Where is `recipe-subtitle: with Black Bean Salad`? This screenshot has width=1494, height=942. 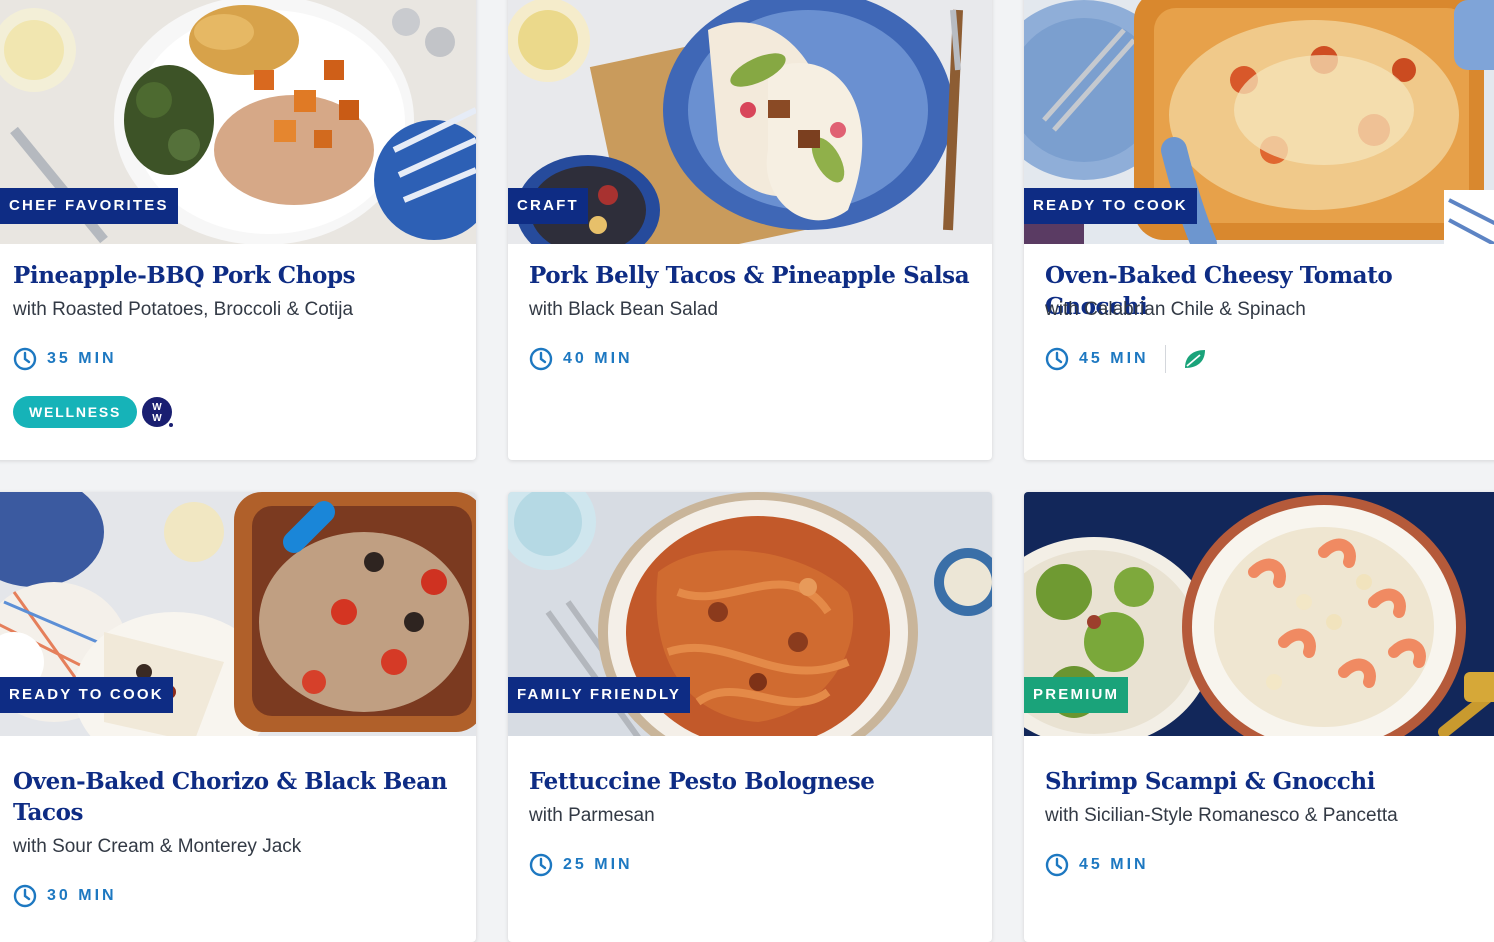 recipe-subtitle: with Black Bean Salad is located at coordinates (624, 309).